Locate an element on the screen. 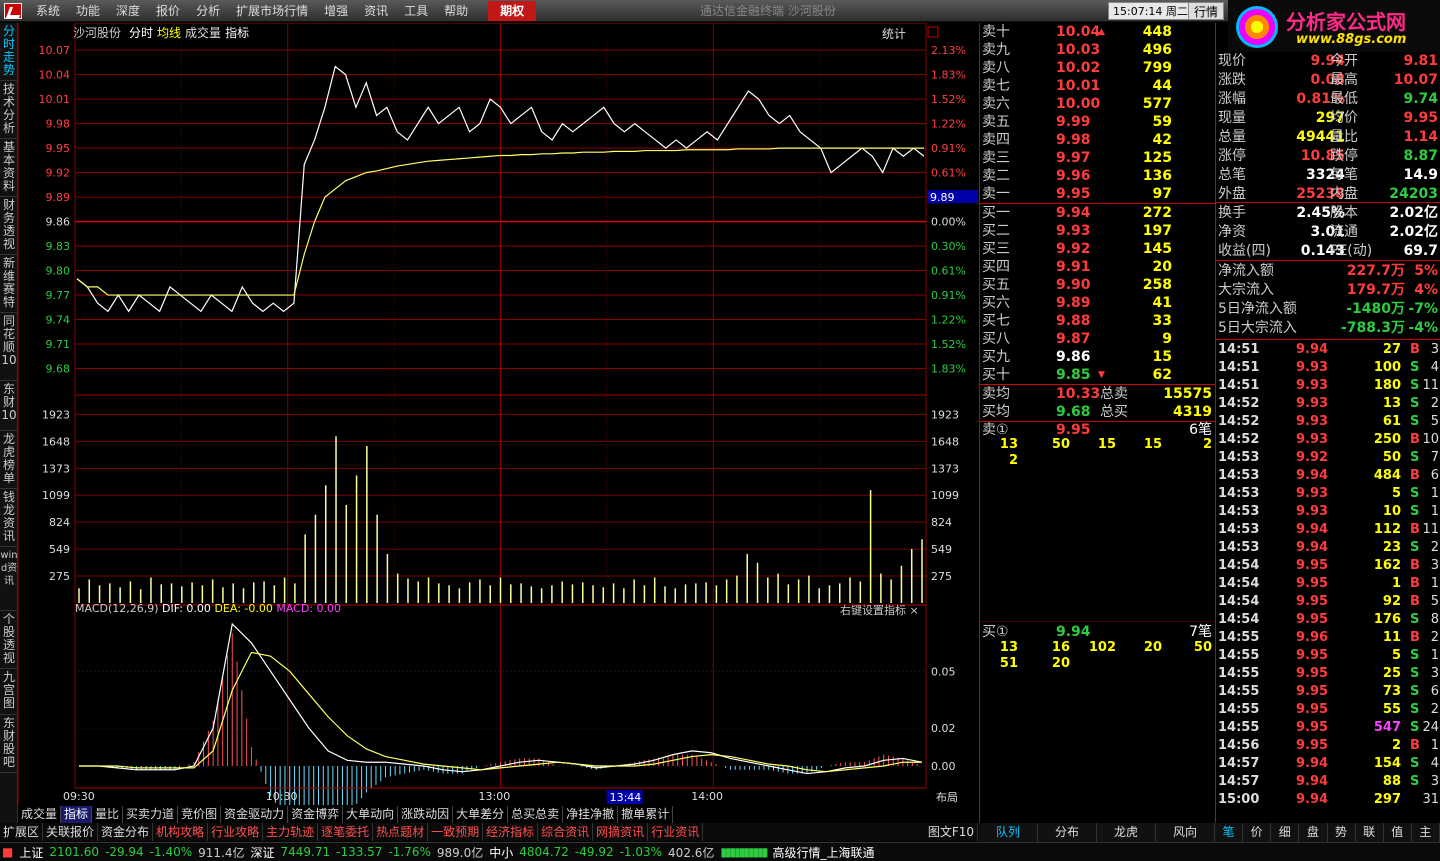  btab-big-diff: 大单差分 is located at coordinates (481, 814).